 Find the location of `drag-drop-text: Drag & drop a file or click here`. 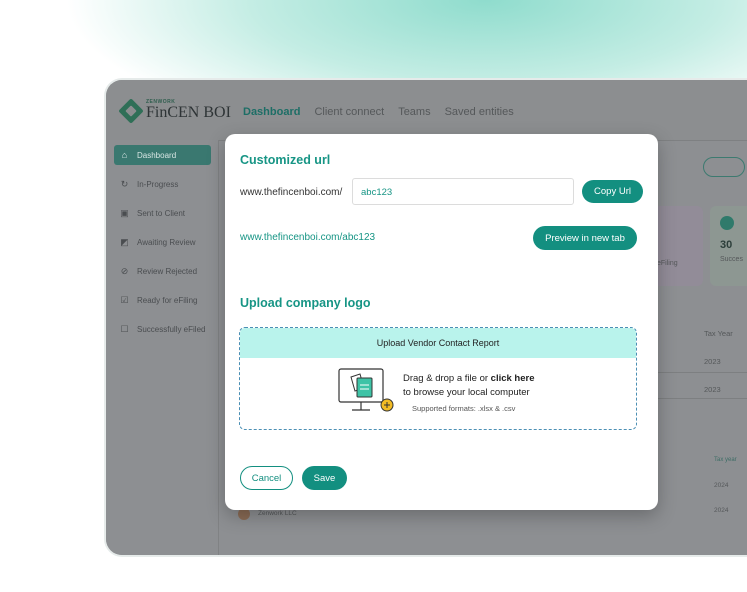

drag-drop-text: Drag & drop a file or click here is located at coordinates (469, 378).